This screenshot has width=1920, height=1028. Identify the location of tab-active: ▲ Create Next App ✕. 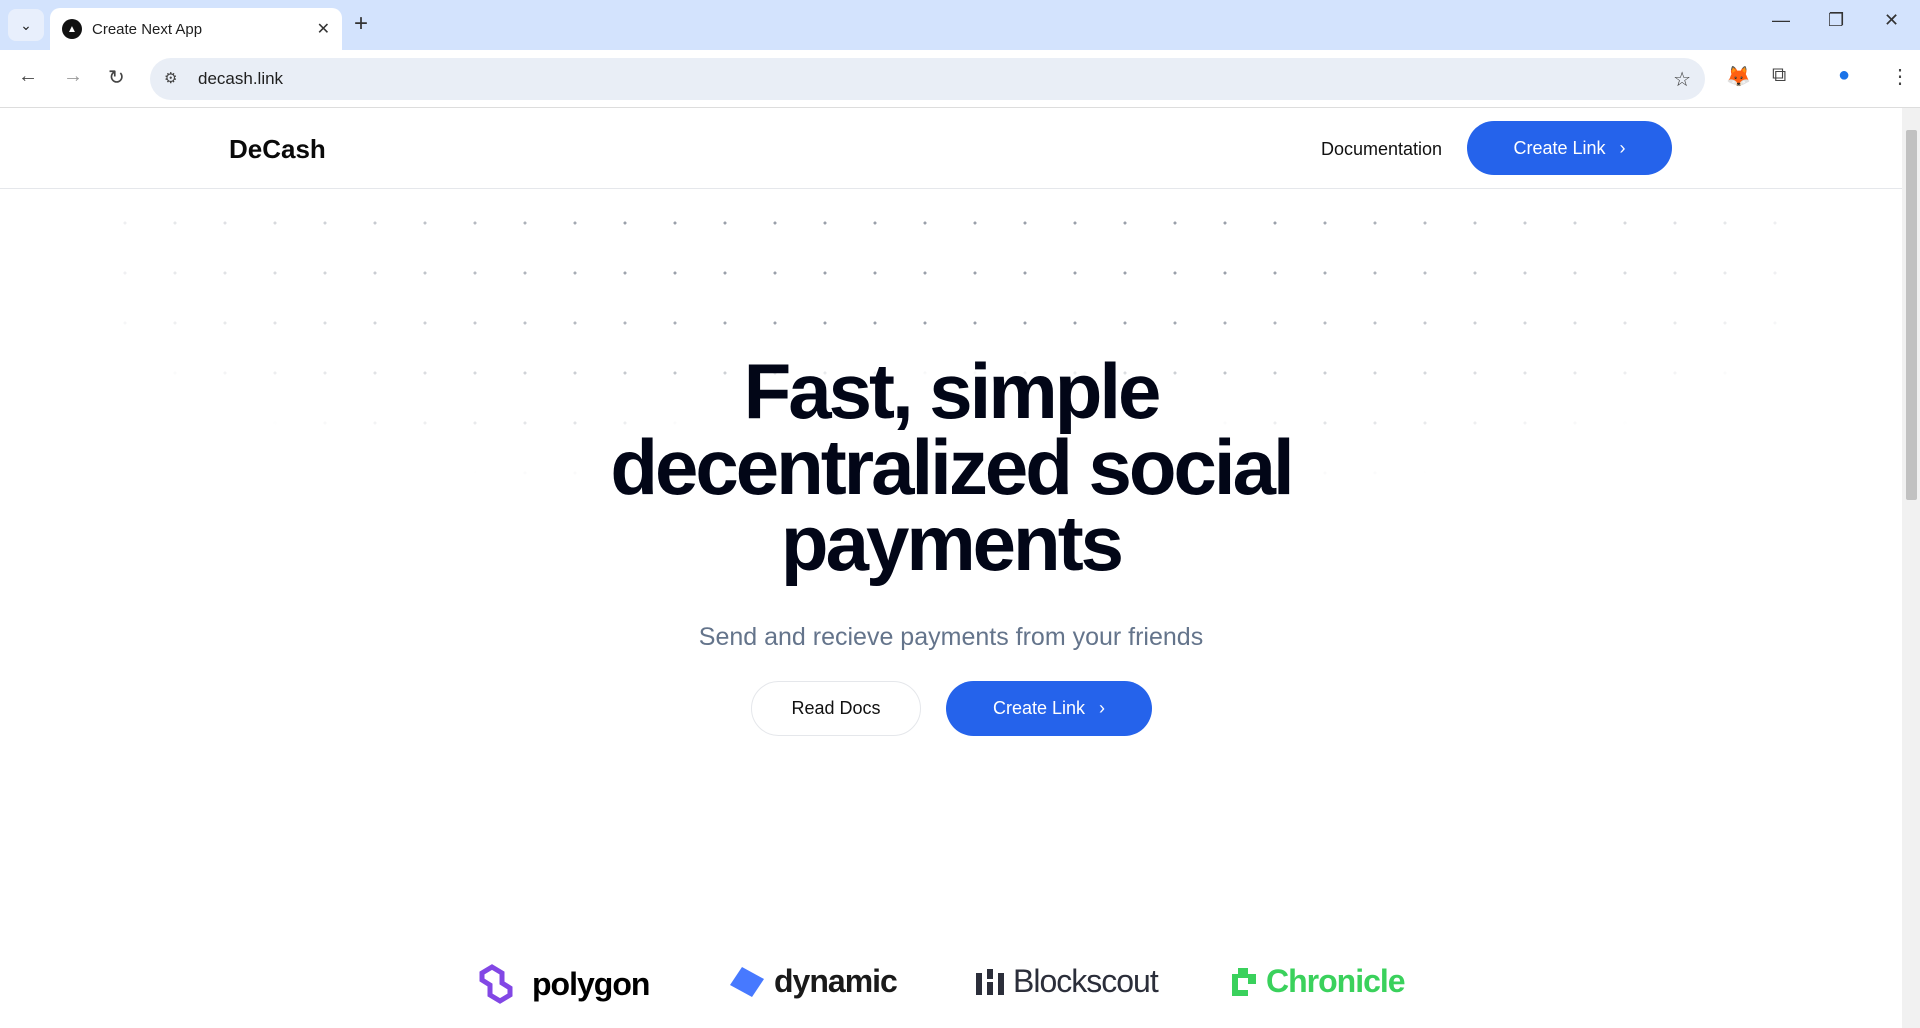
(196, 29).